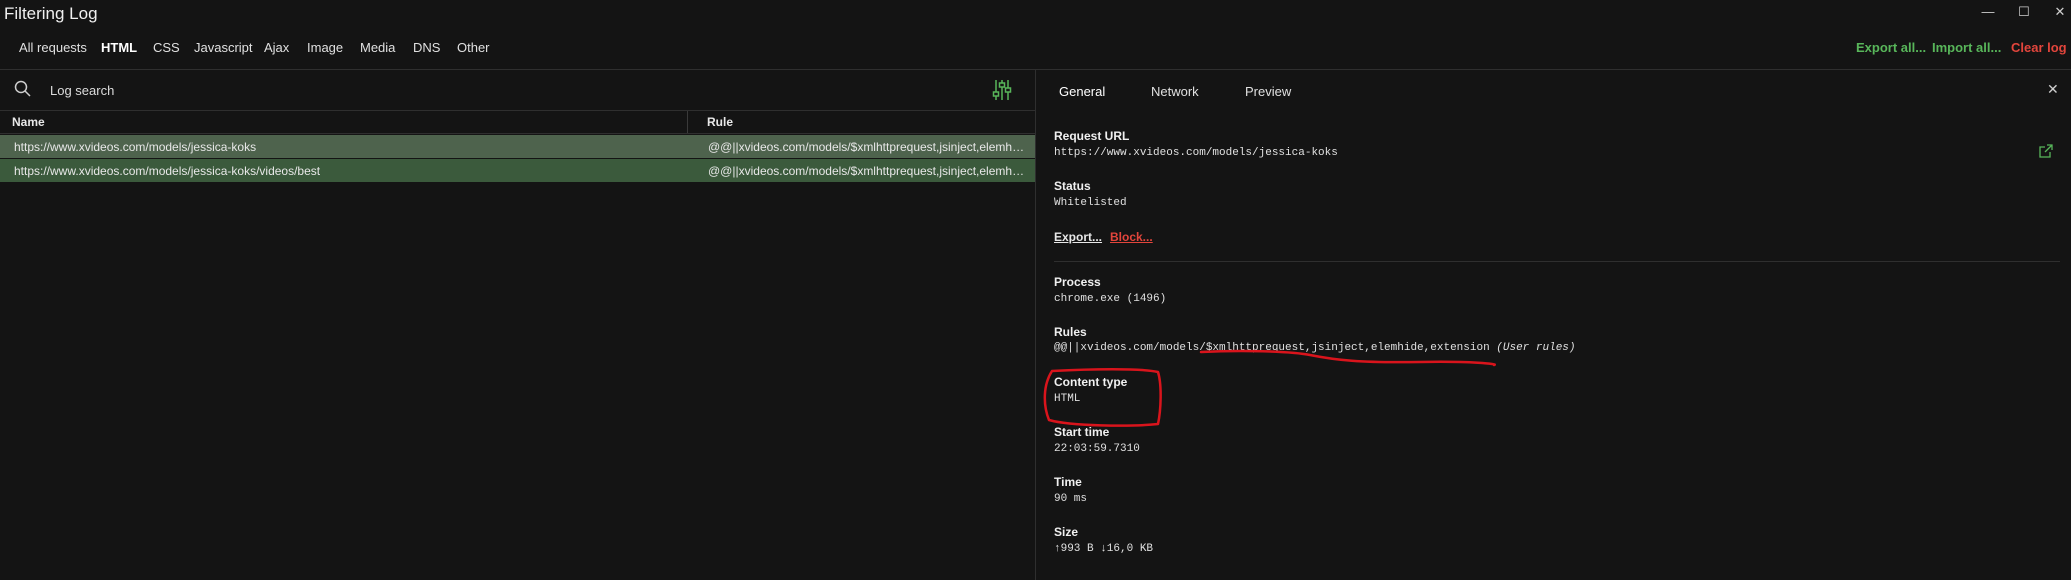 Image resolution: width=2071 pixels, height=580 pixels. Describe the element at coordinates (1070, 332) in the screenshot. I see `rules-label: Rules` at that location.